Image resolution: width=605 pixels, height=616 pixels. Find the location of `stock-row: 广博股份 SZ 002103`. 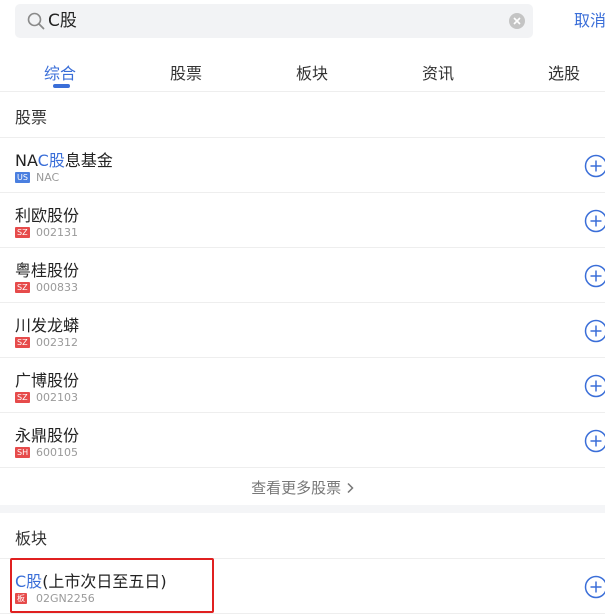

stock-row: 广博股份 SZ 002103 is located at coordinates (302, 385).